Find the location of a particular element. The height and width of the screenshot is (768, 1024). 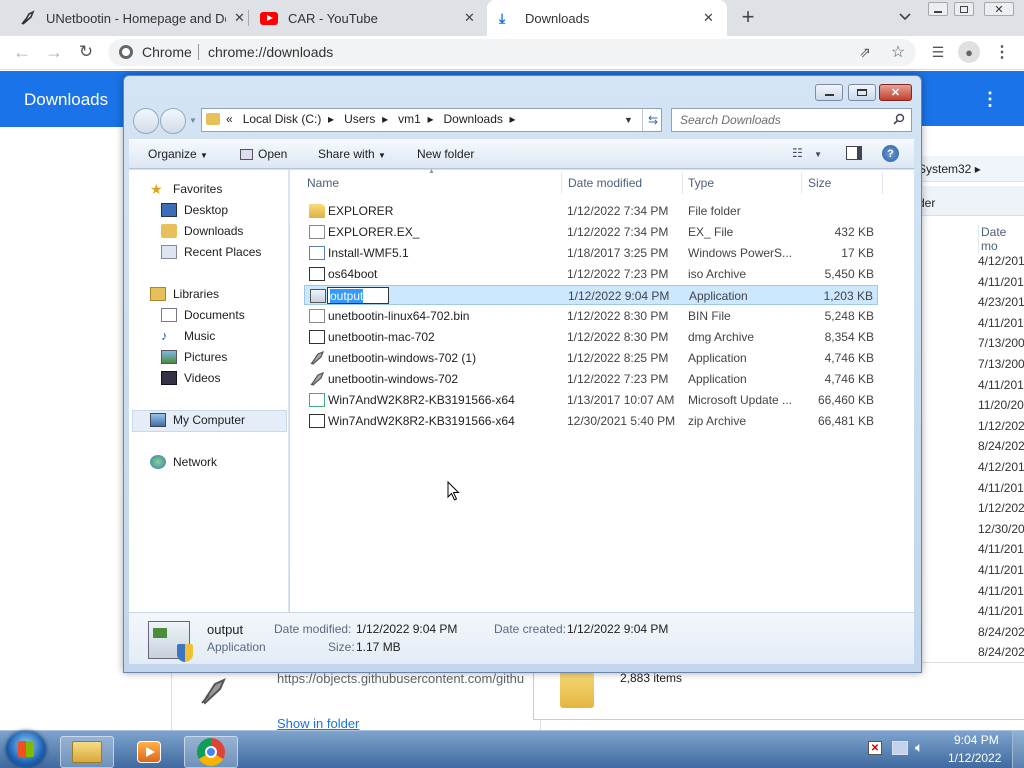

explorer-maximize-button is located at coordinates (862, 92).